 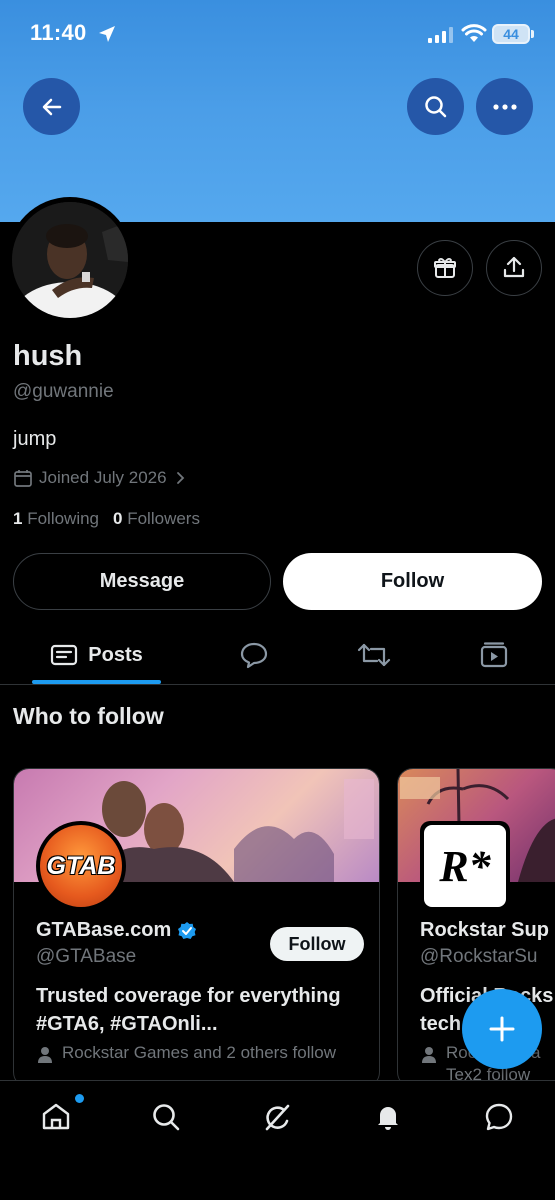 What do you see at coordinates (79, 1098) in the screenshot?
I see `home-notification-dot` at bounding box center [79, 1098].